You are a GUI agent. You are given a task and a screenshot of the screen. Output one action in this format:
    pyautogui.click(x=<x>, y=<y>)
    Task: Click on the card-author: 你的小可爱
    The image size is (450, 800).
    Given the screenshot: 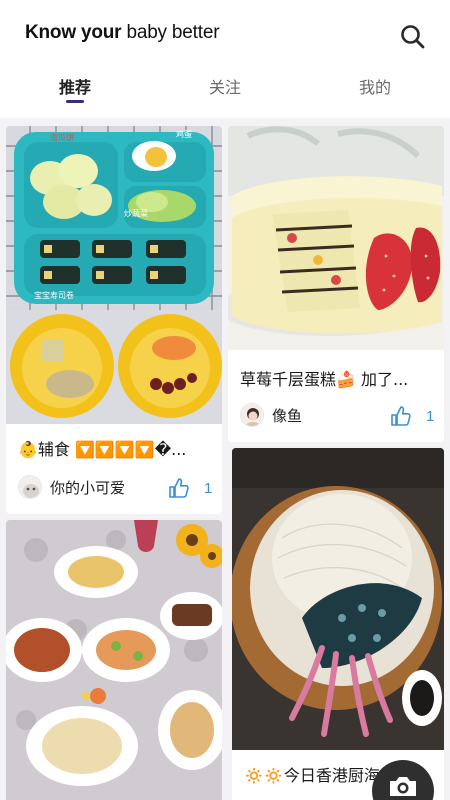 What is the action you would take?
    pyautogui.click(x=71, y=487)
    